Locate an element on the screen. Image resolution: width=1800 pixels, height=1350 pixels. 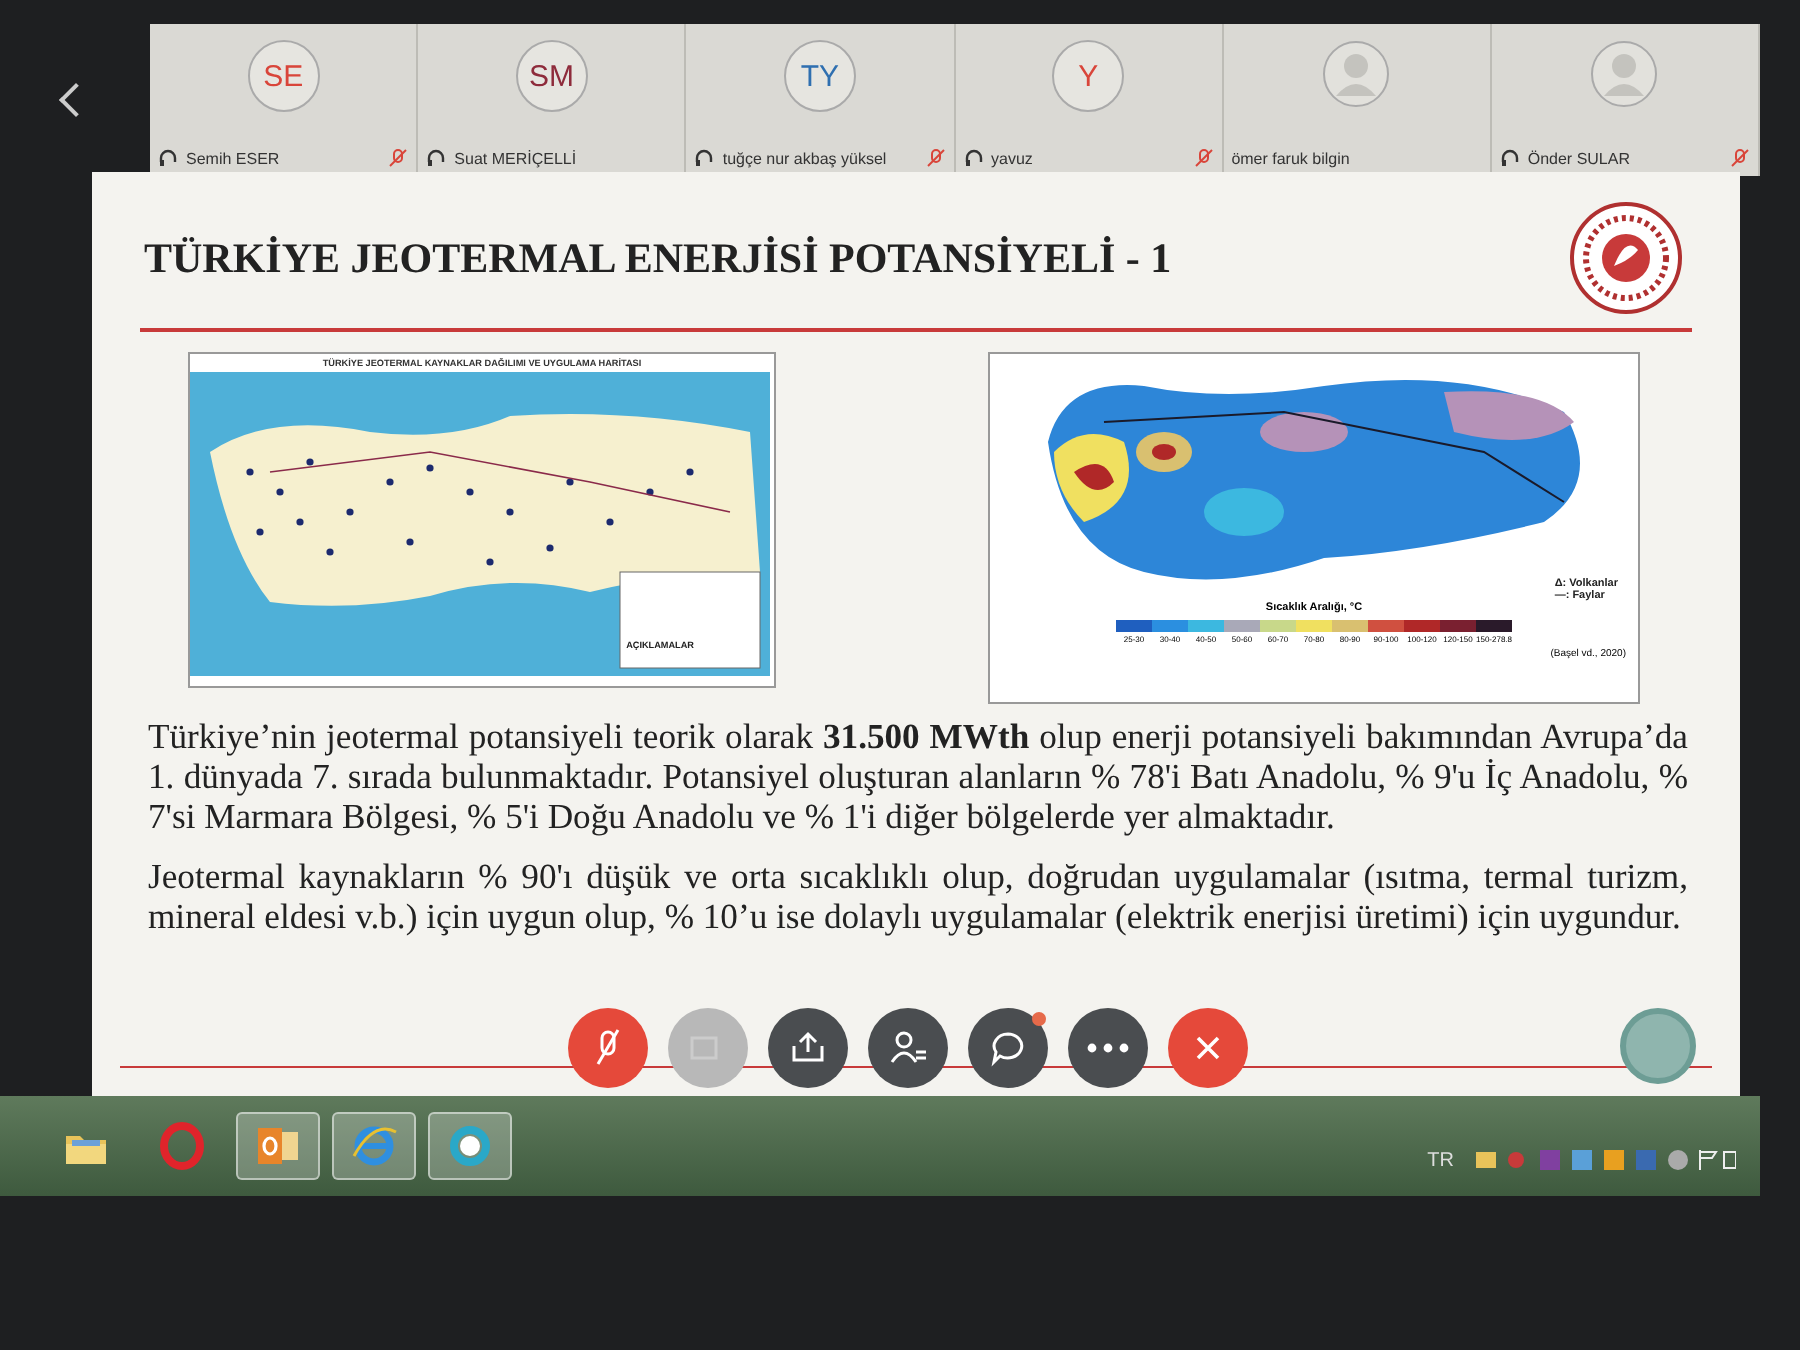
participant-name: tuğçe nur akbaş yüksel is located at coordinates (805, 158).